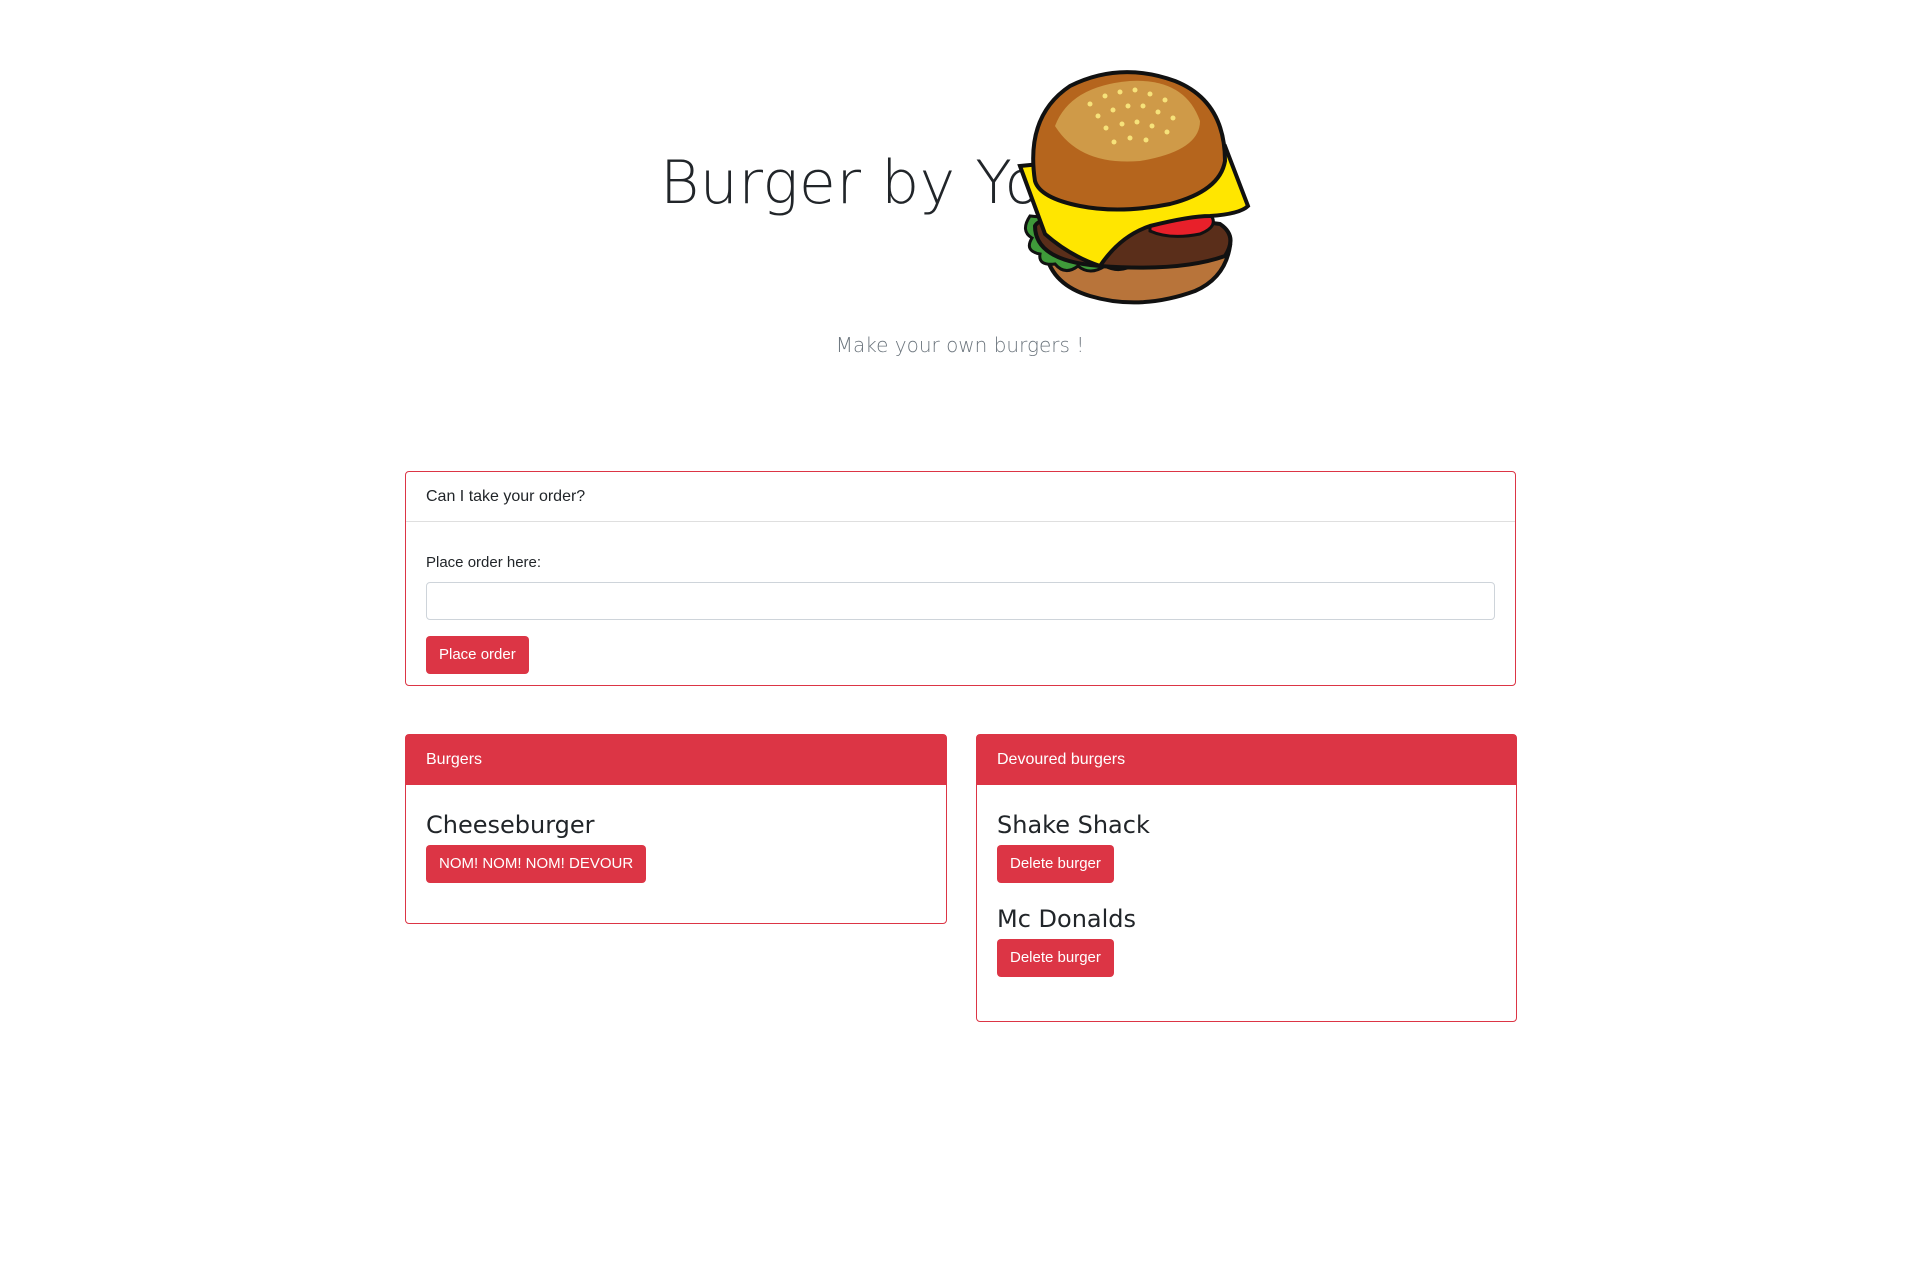  I want to click on list-item: Cheeseburger NOM! NOM! NOM! DEVOUR, so click(676, 847).